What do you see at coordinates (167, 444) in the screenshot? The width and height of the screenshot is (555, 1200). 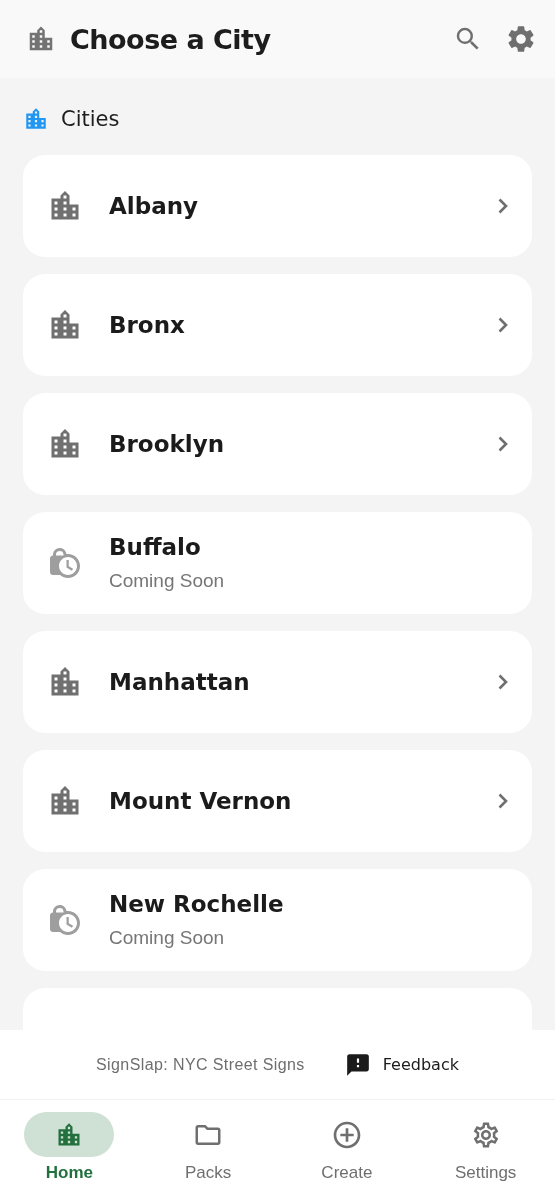 I see `city-name: Brooklyn` at bounding box center [167, 444].